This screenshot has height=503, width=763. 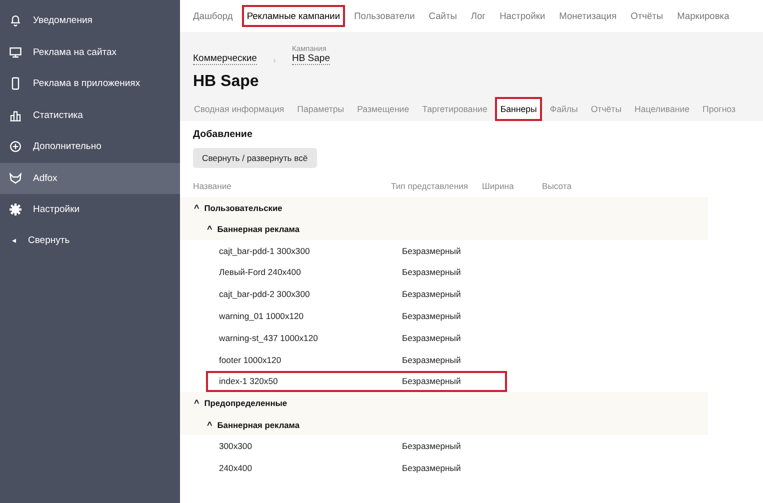 I want to click on tab: Размещение, so click(x=383, y=109).